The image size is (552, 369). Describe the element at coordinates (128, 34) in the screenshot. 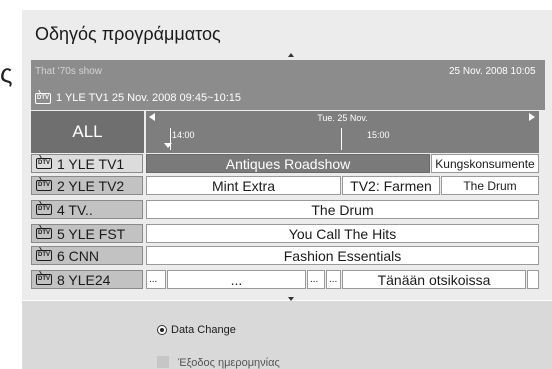

I see `page-title: Οδηγός προγράμματος` at that location.